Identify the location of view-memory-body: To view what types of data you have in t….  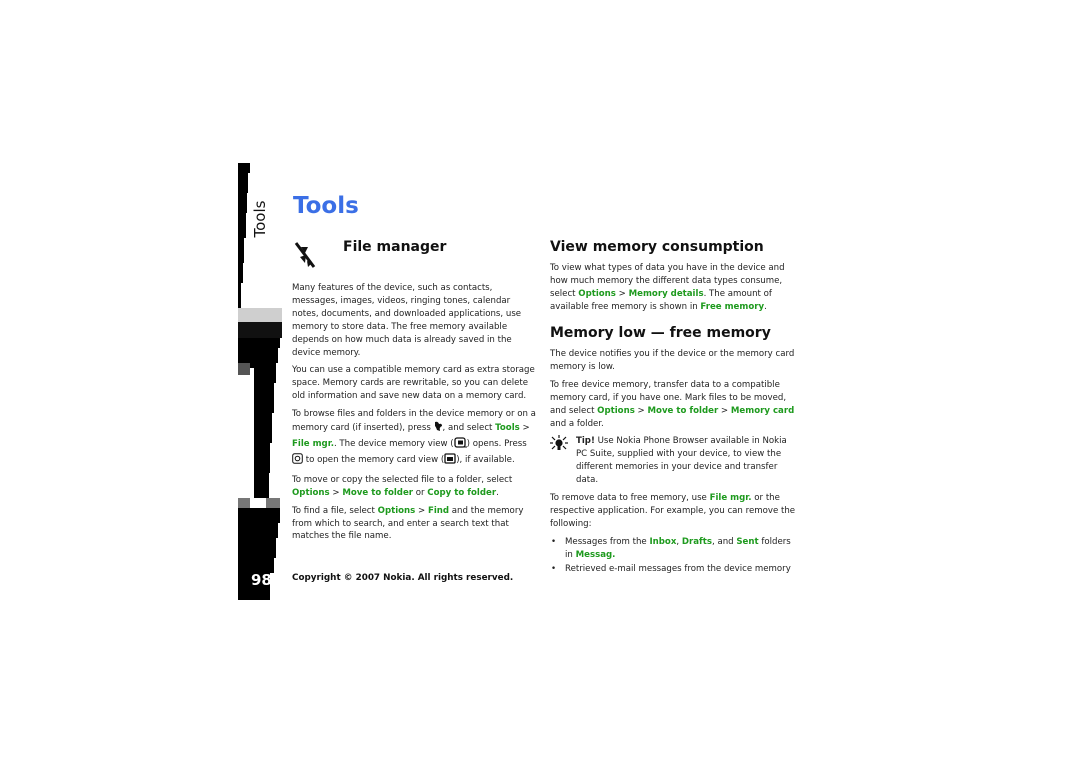
(675, 290).